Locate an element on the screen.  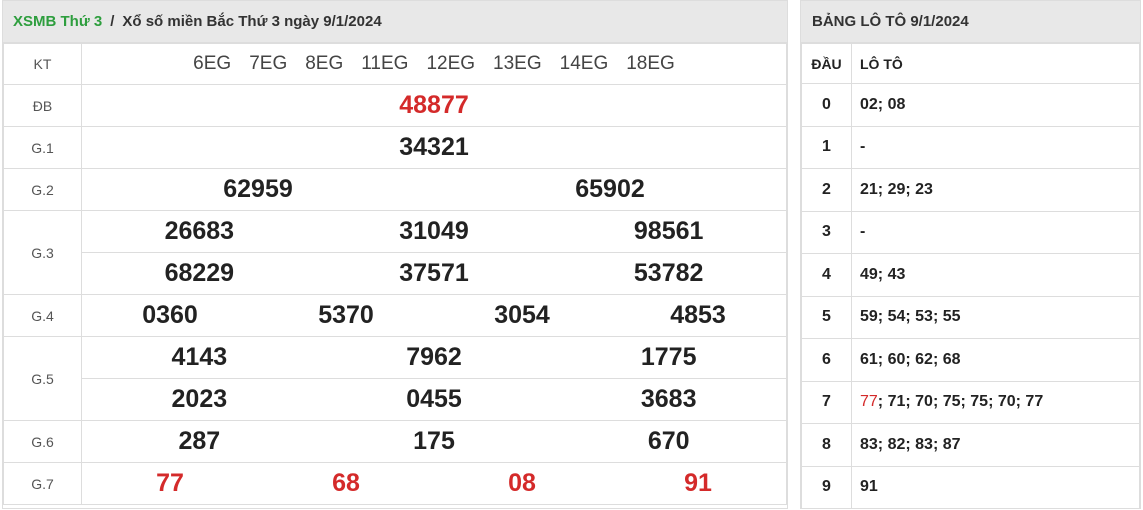
prize-row-g3b: 68229 37571 53782 is located at coordinates (395, 273).